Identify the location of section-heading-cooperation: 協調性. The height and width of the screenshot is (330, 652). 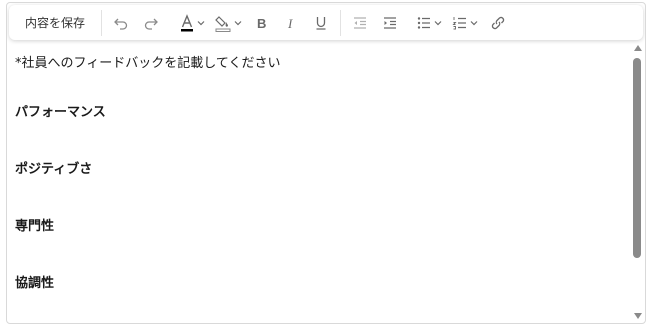
(35, 283).